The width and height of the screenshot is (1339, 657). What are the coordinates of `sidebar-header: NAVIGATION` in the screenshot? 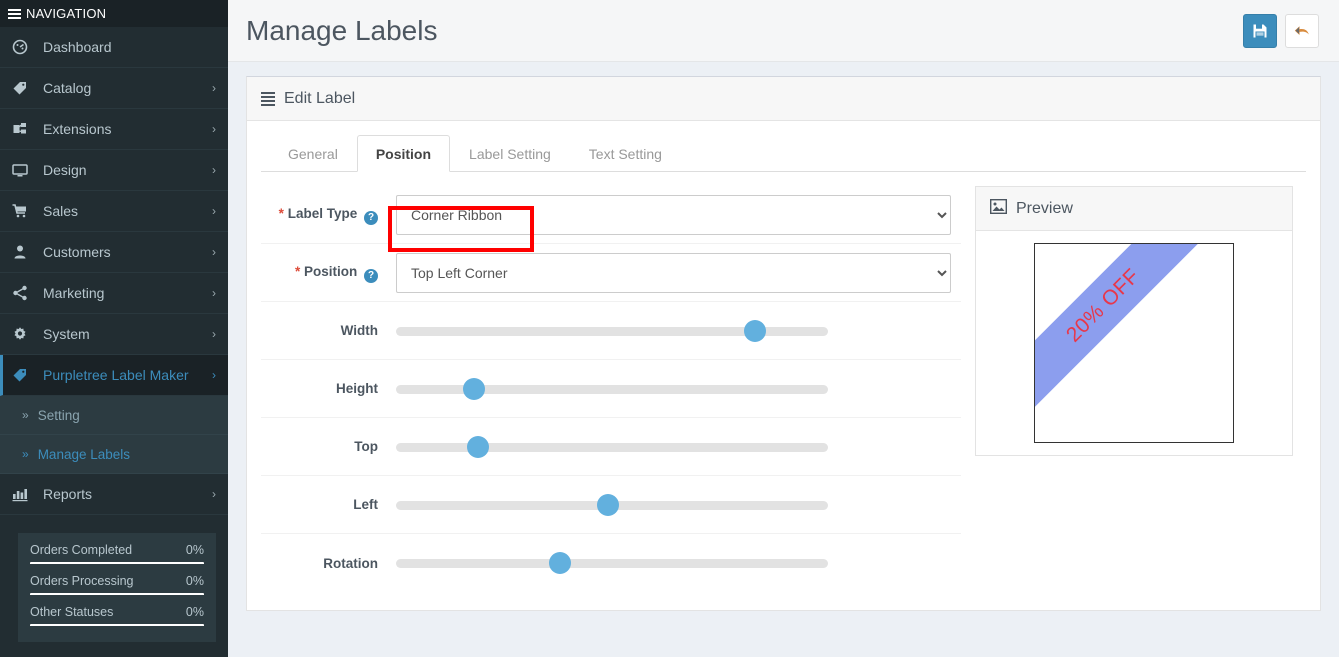 It's located at (114, 13).